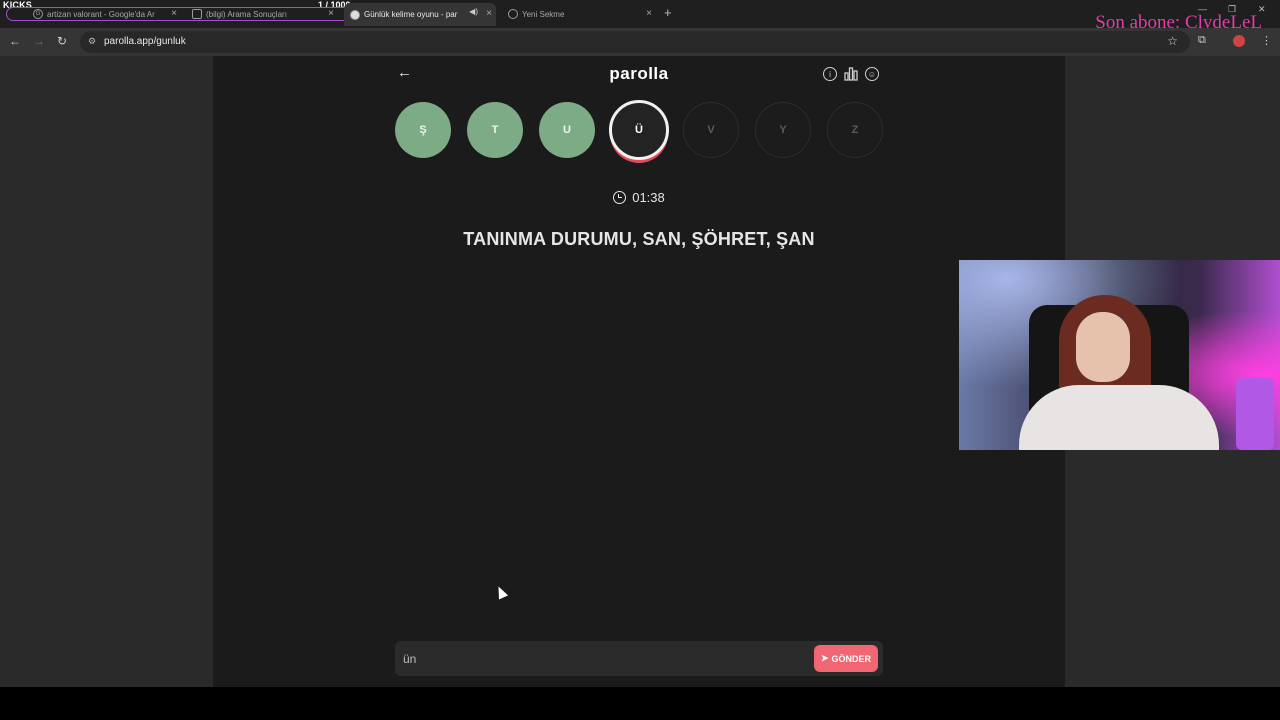 The height and width of the screenshot is (720, 1280). I want to click on app-header: ← parolla i ☺, so click(639, 74).